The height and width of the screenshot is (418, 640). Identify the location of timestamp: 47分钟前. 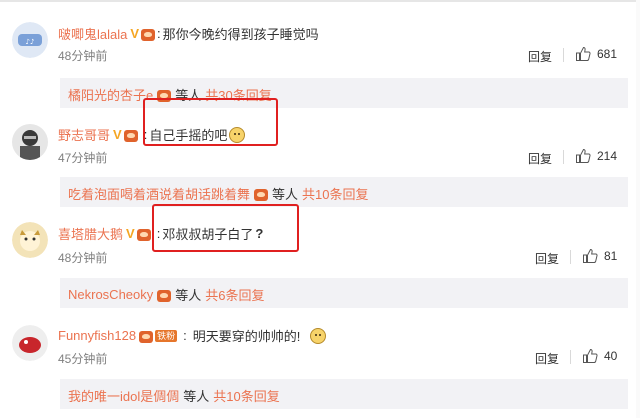
(83, 158).